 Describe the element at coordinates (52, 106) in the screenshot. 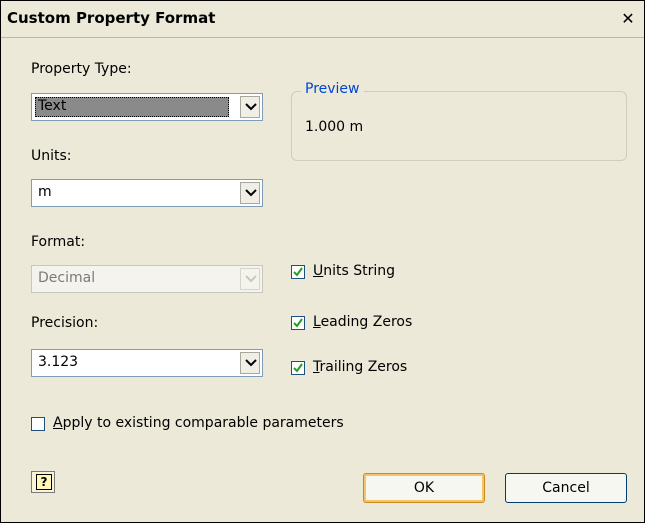

I see `property-type-value: Text` at that location.